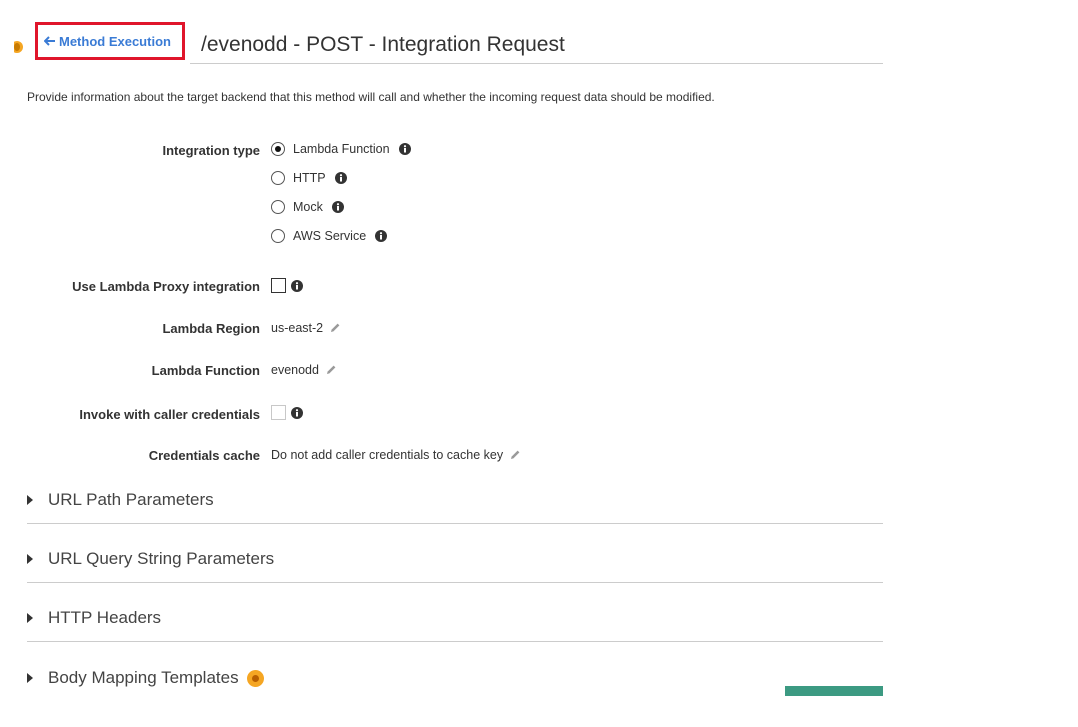 The image size is (1078, 727). I want to click on radio-label: Mock, so click(308, 207).